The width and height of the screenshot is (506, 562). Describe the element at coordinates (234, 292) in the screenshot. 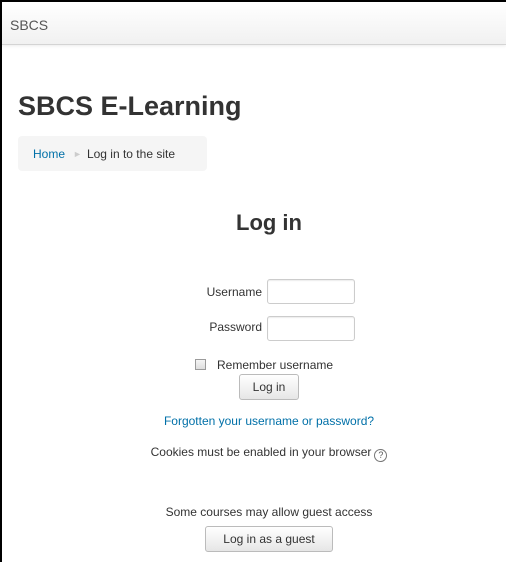

I see `username-label: Username` at that location.